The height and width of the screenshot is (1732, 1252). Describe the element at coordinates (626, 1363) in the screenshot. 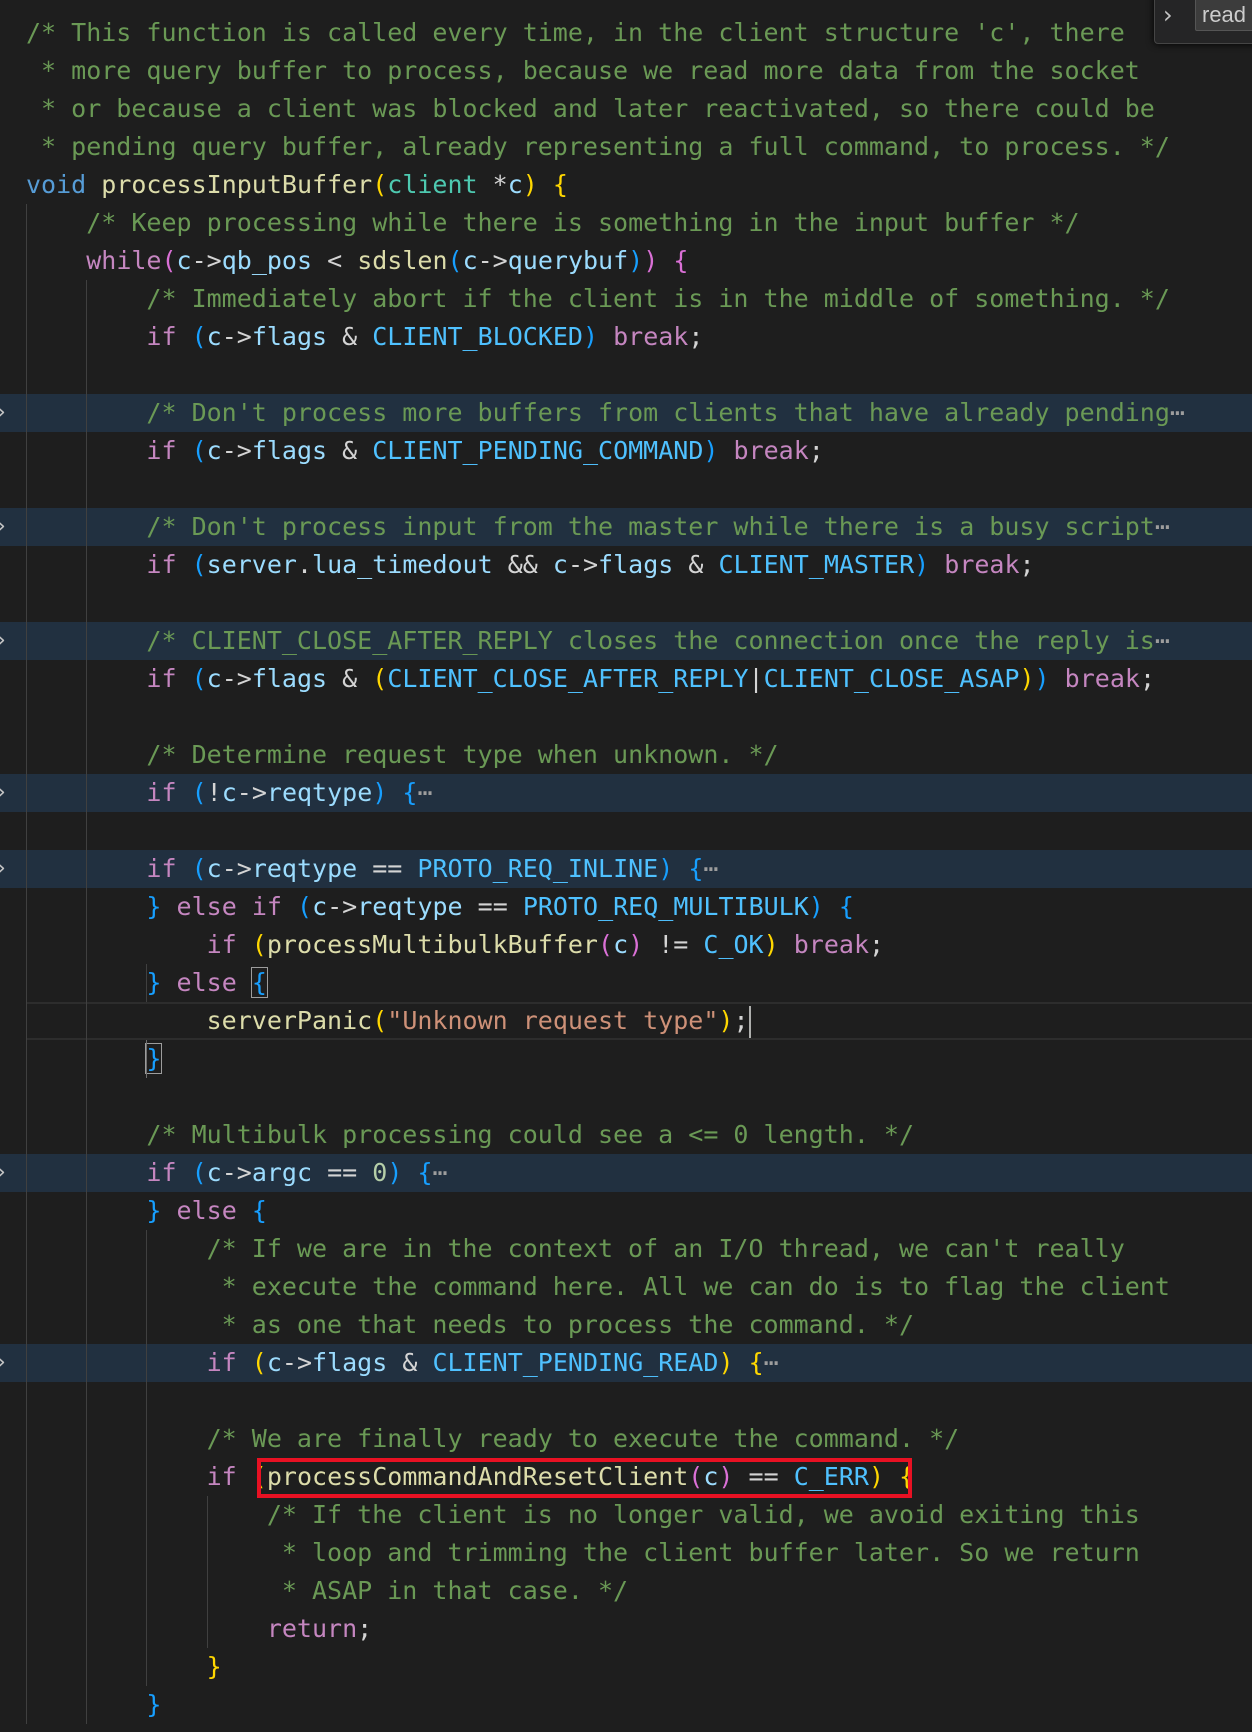

I see `code-line: › if (c->flags & CLIENT_PENDING_READ) {⋯` at that location.